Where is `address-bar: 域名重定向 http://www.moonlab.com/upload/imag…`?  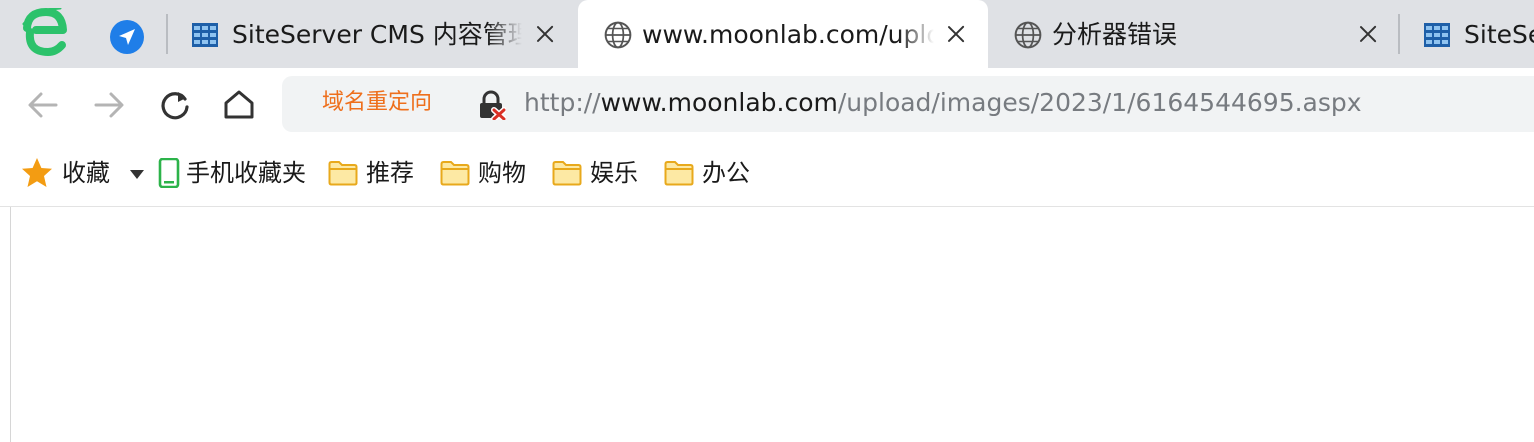
address-bar: 域名重定向 http://www.moonlab.com/upload/imag… is located at coordinates (908, 104).